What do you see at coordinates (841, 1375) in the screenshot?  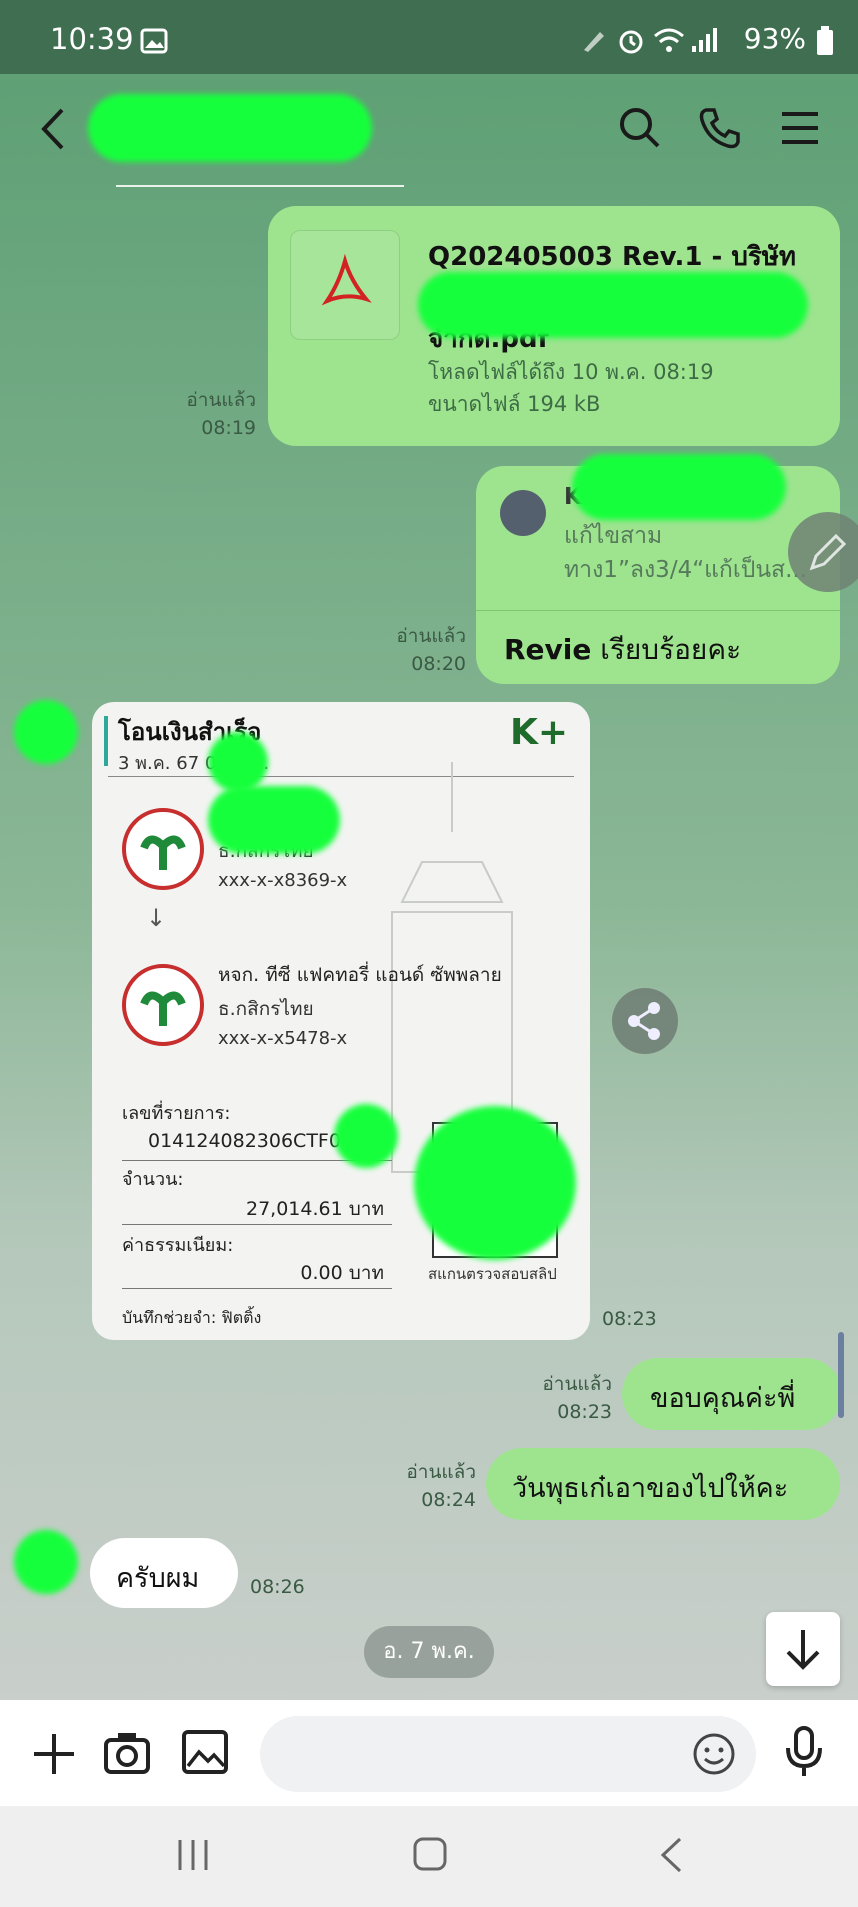 I see `scrollbar-thumb` at bounding box center [841, 1375].